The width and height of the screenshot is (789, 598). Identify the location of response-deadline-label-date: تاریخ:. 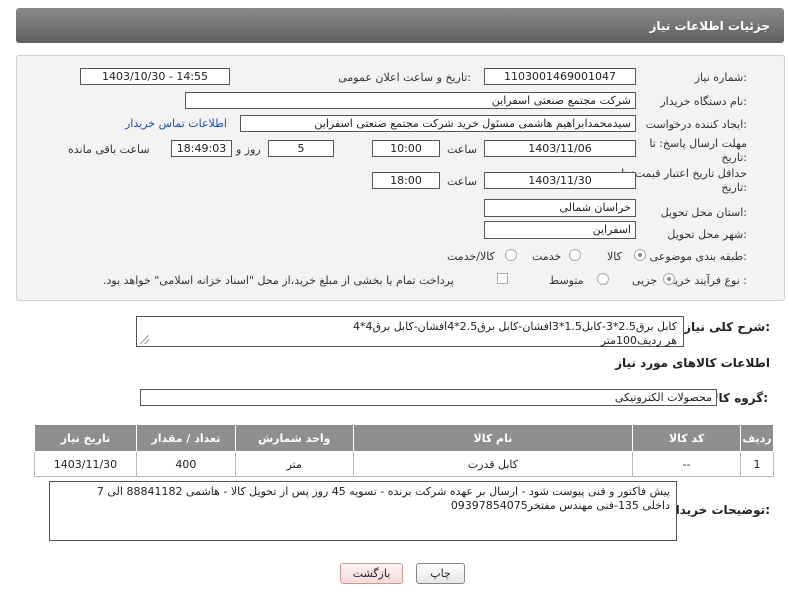
(734, 157).